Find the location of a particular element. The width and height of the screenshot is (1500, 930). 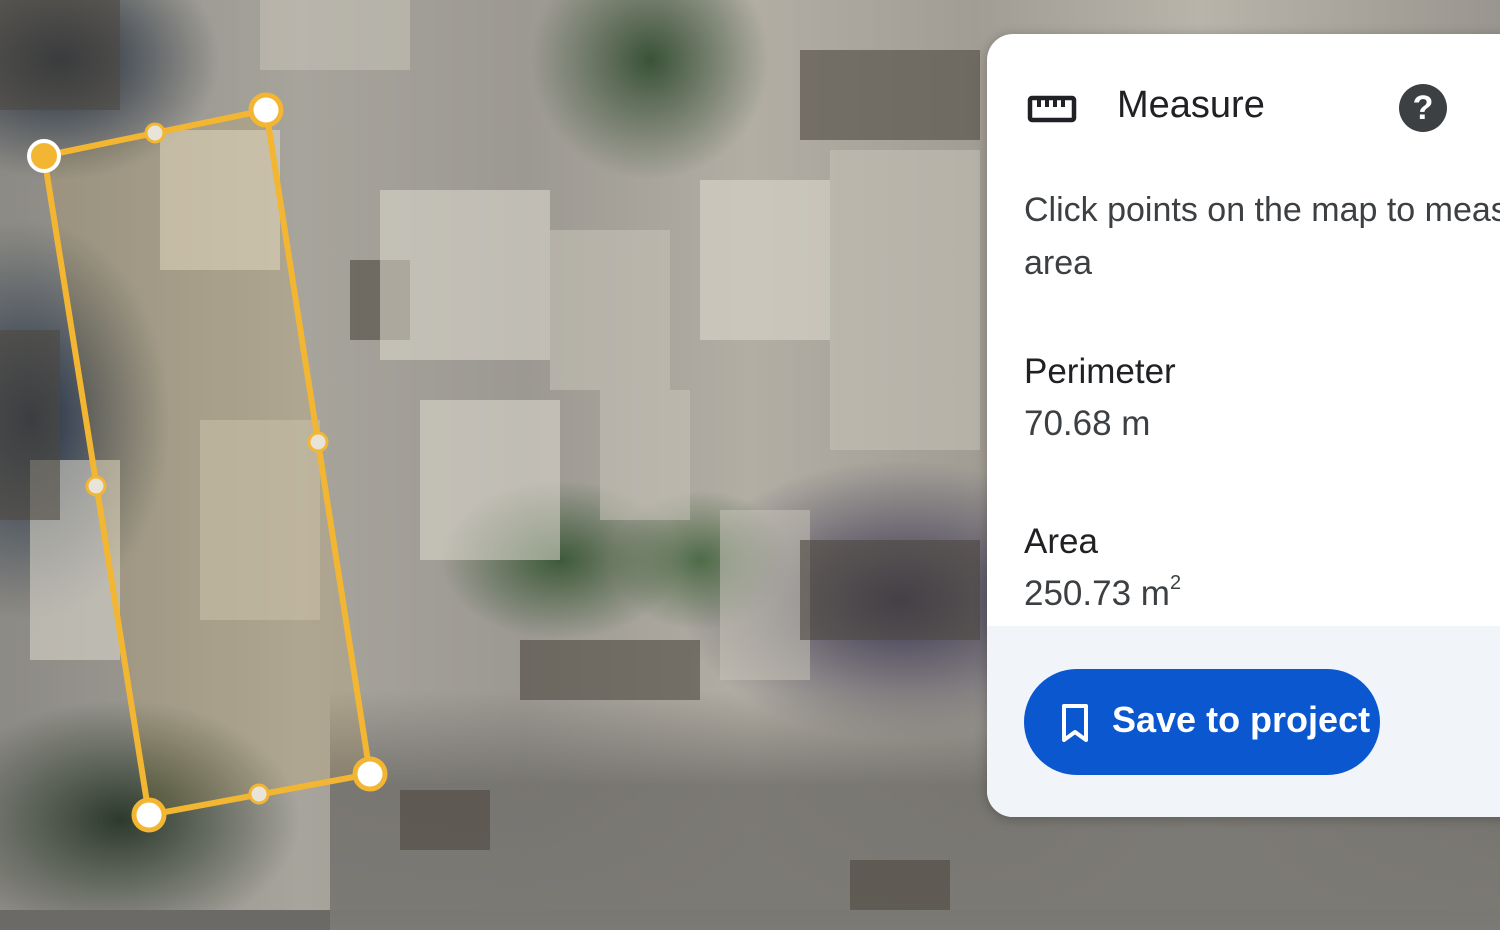

ruler-icon is located at coordinates (1052, 109).